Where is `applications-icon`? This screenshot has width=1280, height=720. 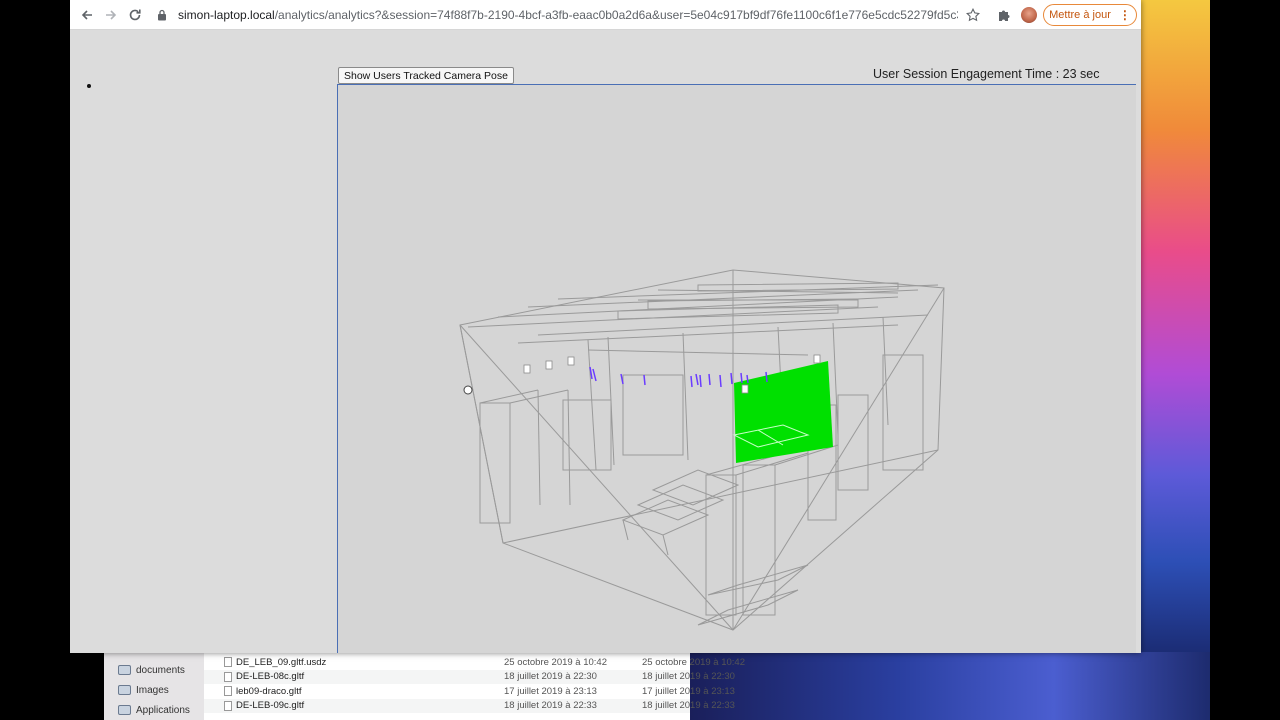 applications-icon is located at coordinates (124, 710).